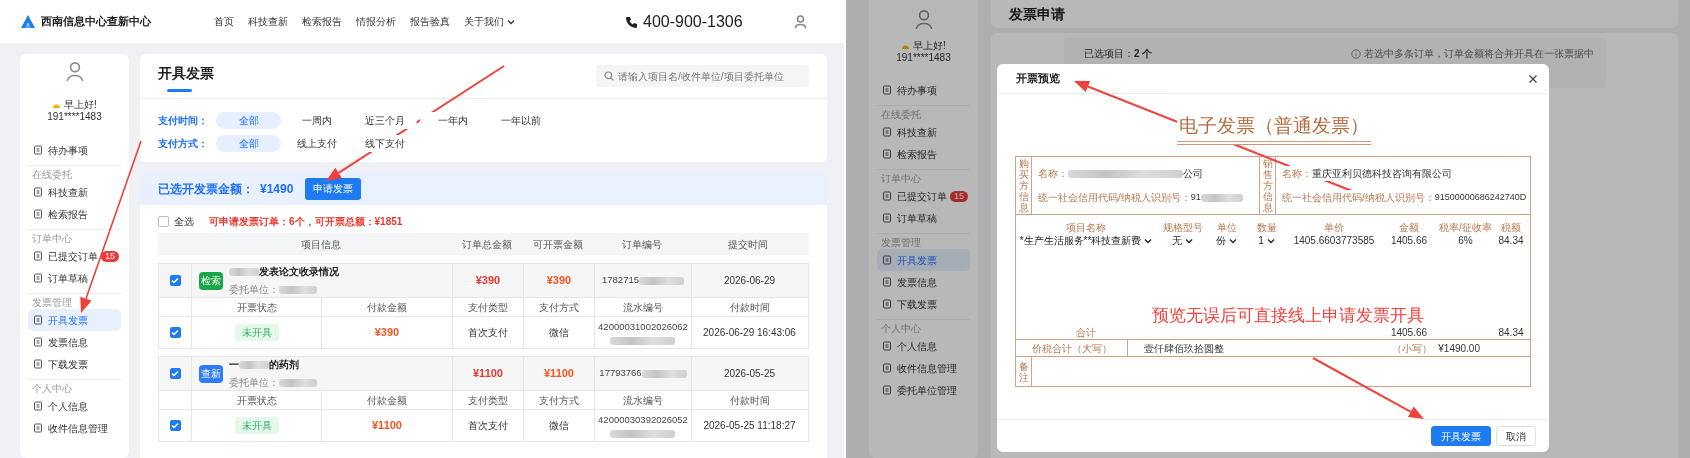 This screenshot has width=1690, height=458. What do you see at coordinates (923, 58) in the screenshot?
I see `phone-number: 191****1483` at bounding box center [923, 58].